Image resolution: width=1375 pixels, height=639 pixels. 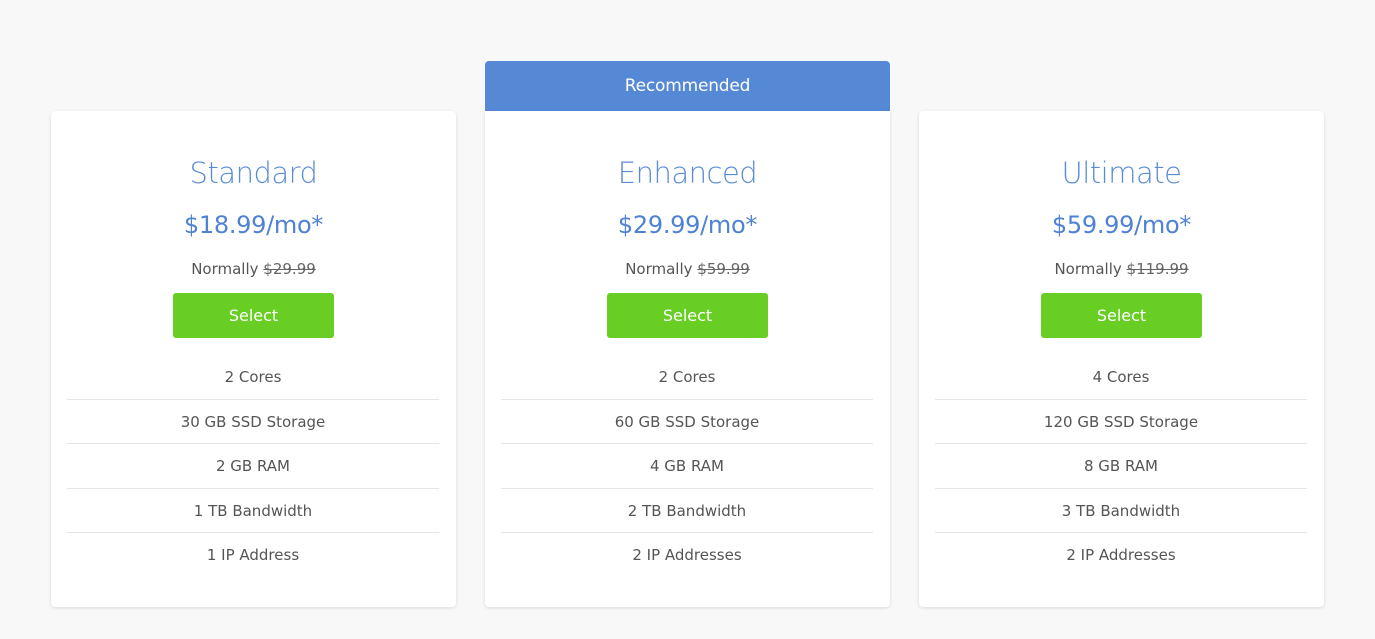 I want to click on select-enhanced-button: Select, so click(x=687, y=315).